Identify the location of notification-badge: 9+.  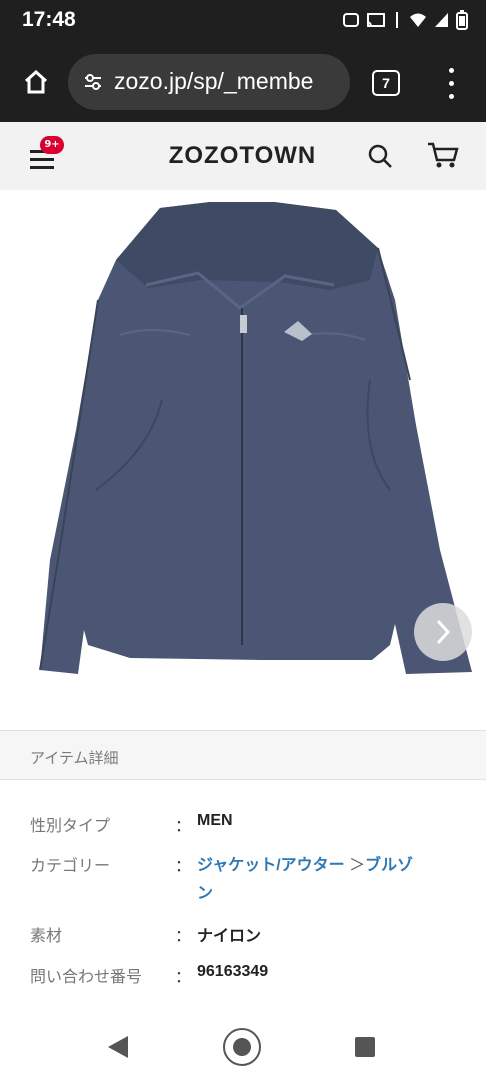
(52, 145).